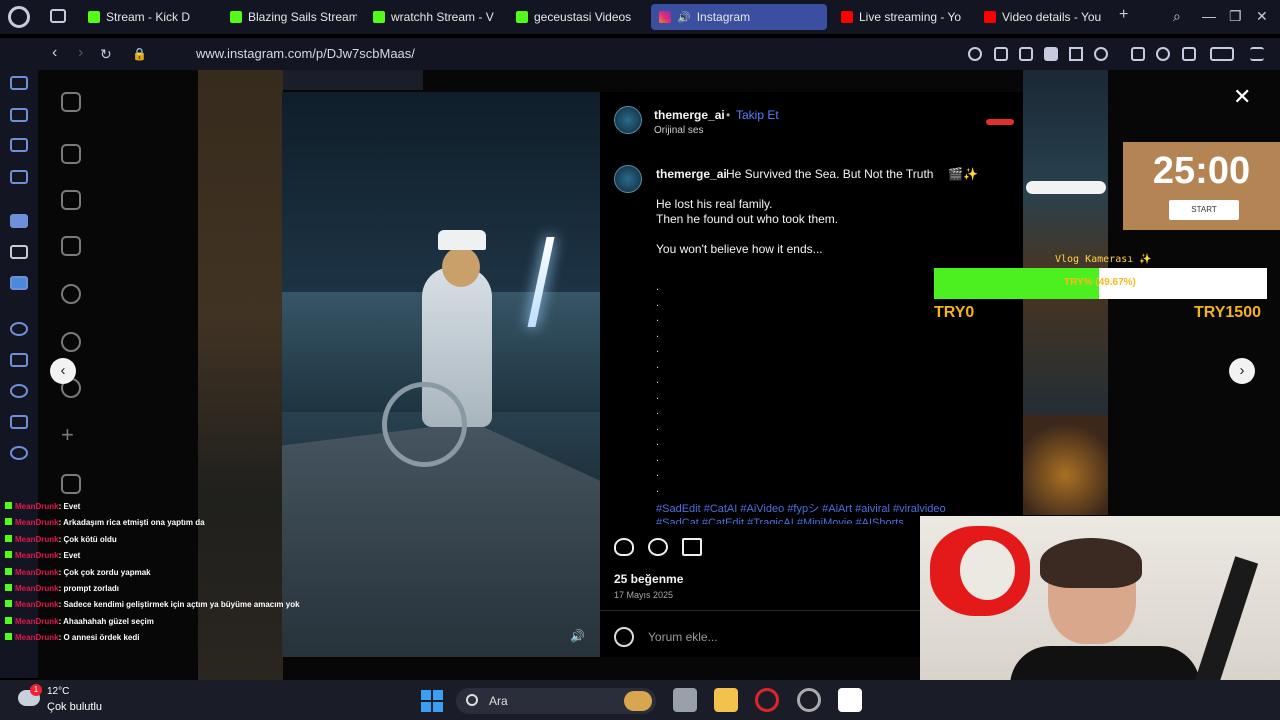 This screenshot has height=720, width=1280. I want to click on ai-icon, so click(1222, 54).